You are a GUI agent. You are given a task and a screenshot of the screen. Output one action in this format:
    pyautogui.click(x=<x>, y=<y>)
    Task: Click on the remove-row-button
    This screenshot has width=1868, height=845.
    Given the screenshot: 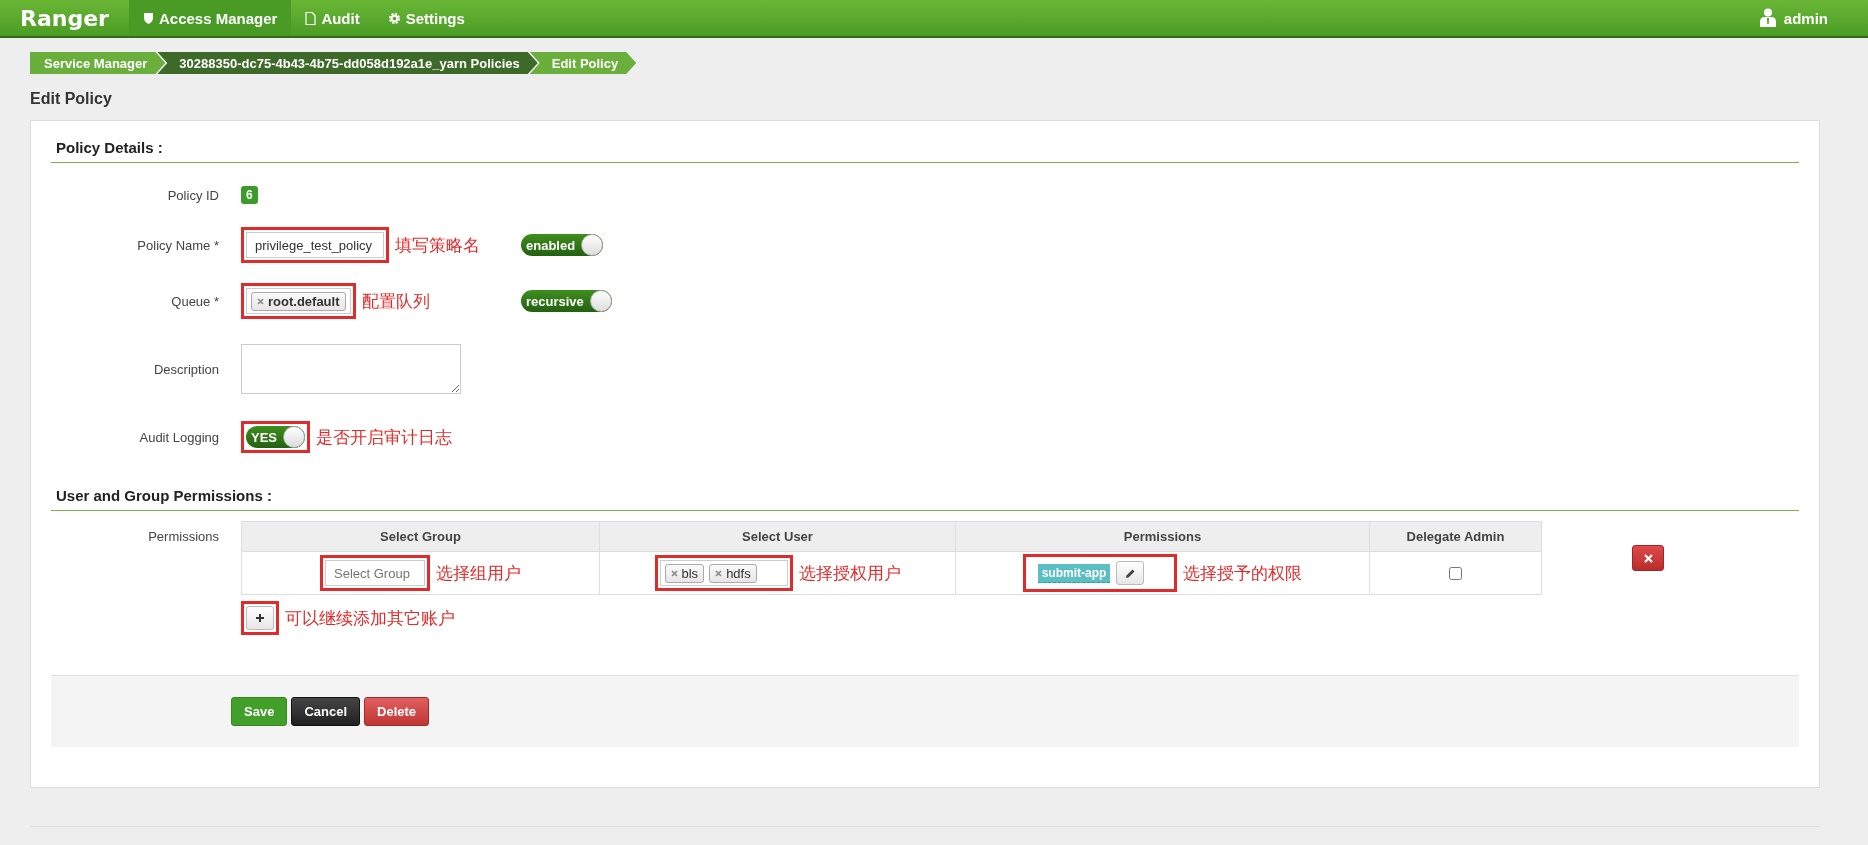 What is the action you would take?
    pyautogui.click(x=1648, y=558)
    